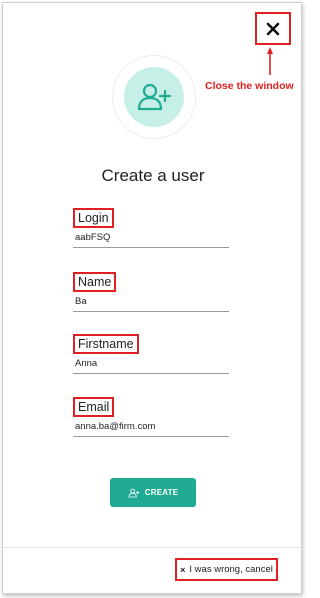  Describe the element at coordinates (231, 569) in the screenshot. I see `cancel-label: I was wrong, cancel` at that location.